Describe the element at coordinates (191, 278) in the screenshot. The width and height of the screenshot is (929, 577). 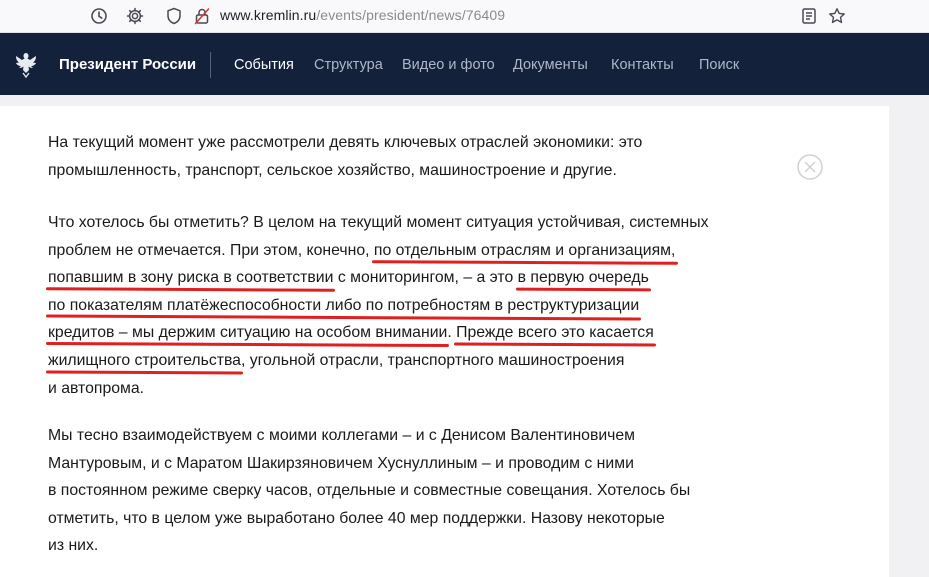
I see `highlighted-text: попавшим в зону риска в соответствии` at that location.